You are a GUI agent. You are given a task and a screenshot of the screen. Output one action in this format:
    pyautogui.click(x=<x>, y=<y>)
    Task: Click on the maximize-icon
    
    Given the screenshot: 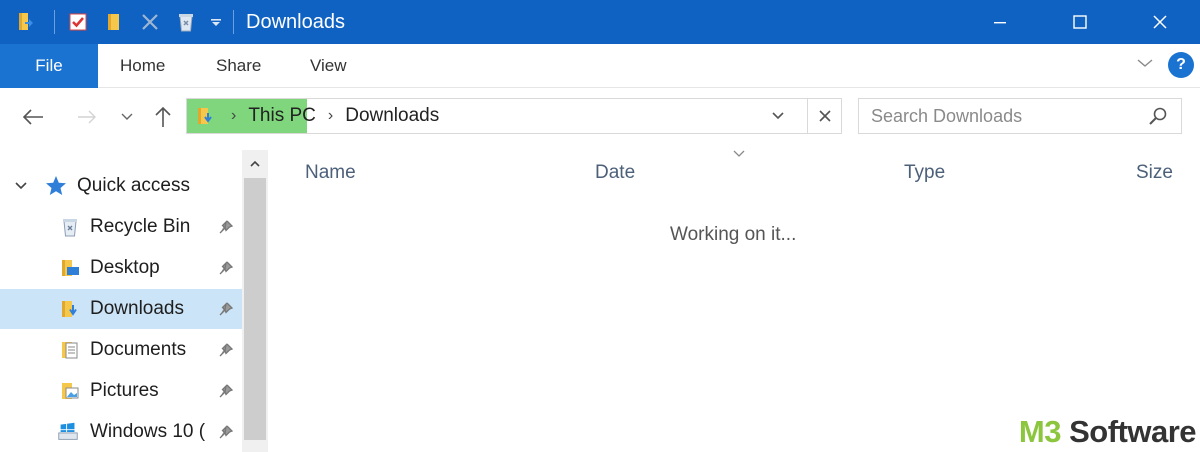 What is the action you would take?
    pyautogui.click(x=1080, y=22)
    